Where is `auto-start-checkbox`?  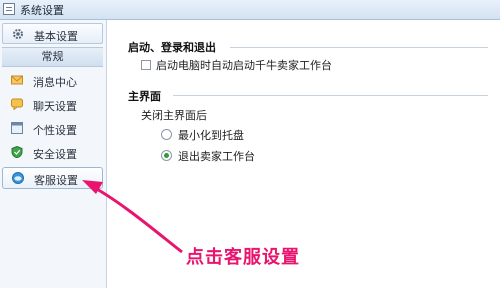
auto-start-checkbox is located at coordinates (146, 65).